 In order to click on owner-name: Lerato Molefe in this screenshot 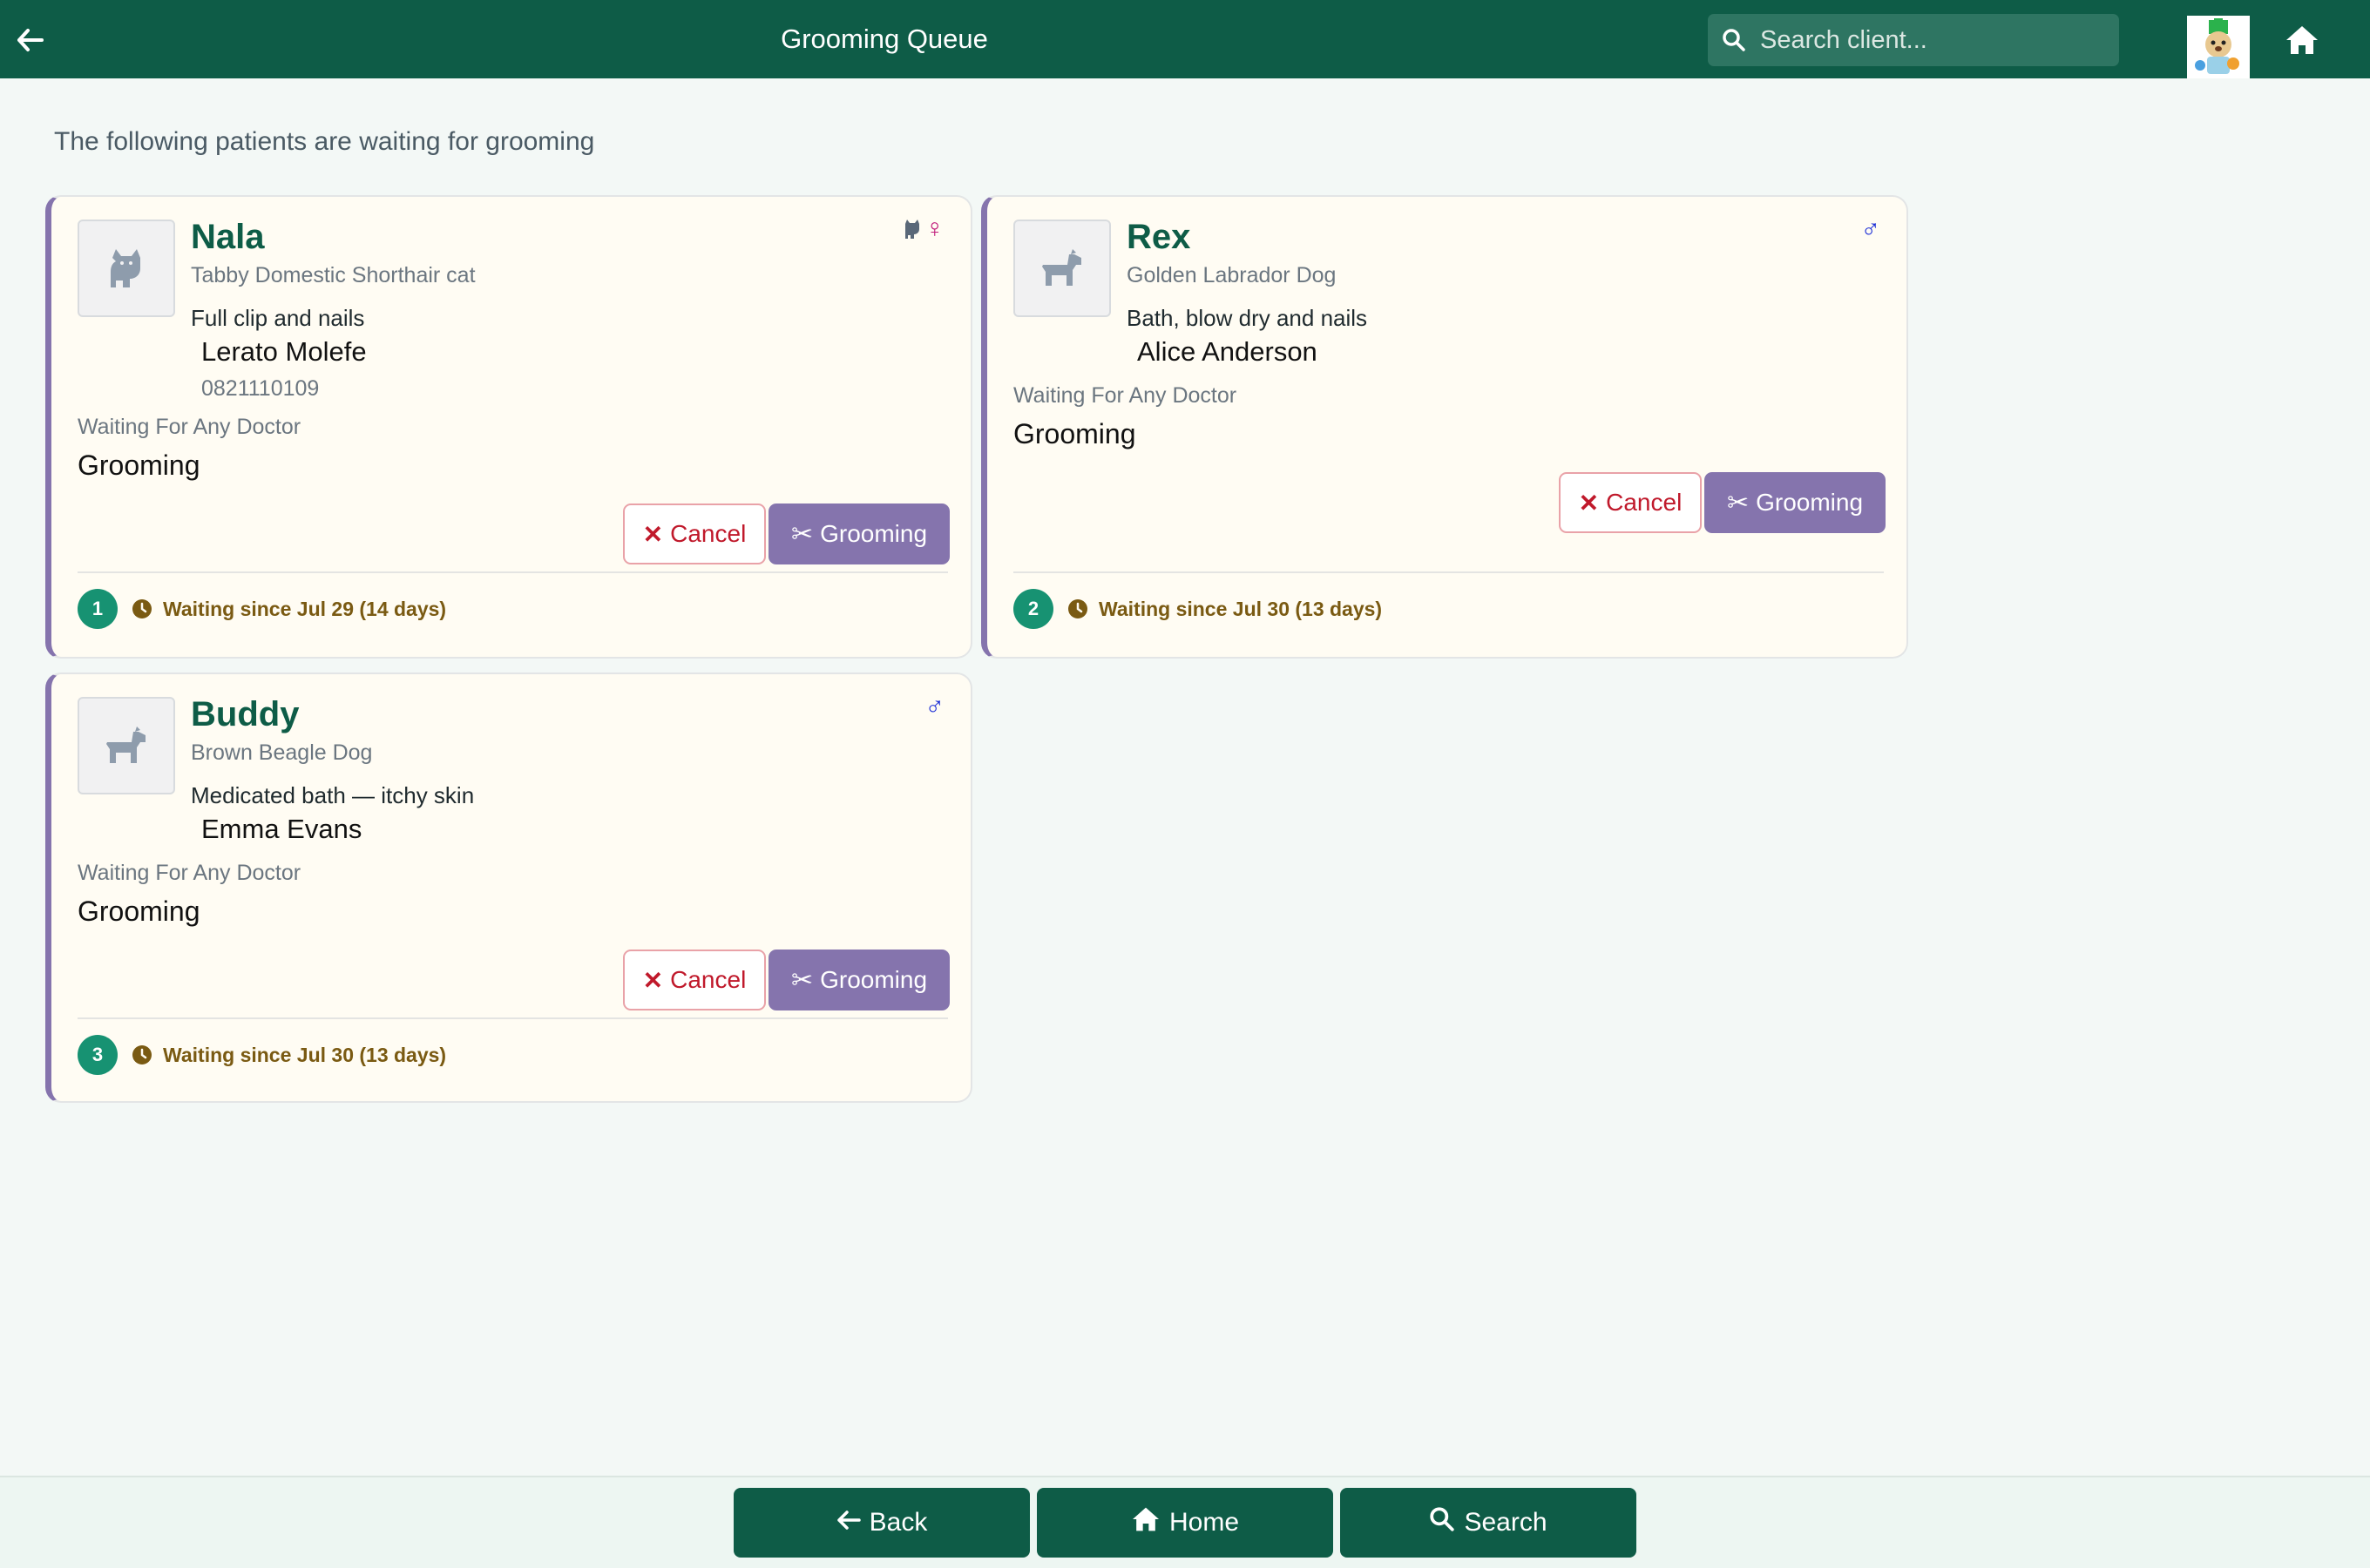, I will do `click(284, 352)`.